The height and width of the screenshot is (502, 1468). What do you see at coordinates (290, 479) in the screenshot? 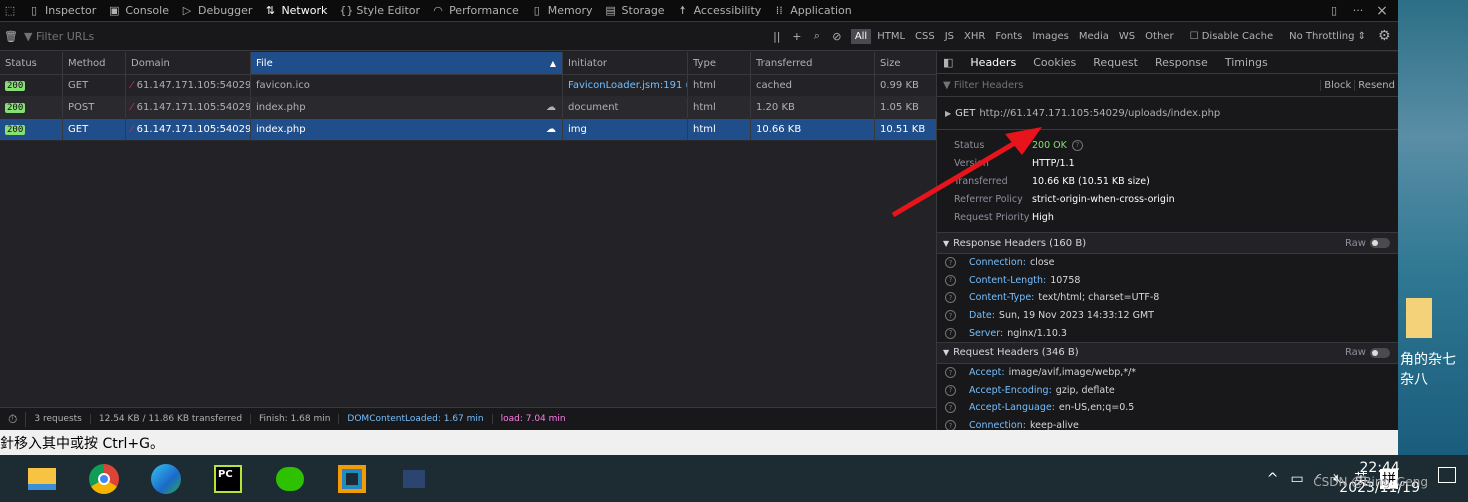
I see `wechat-icon` at bounding box center [290, 479].